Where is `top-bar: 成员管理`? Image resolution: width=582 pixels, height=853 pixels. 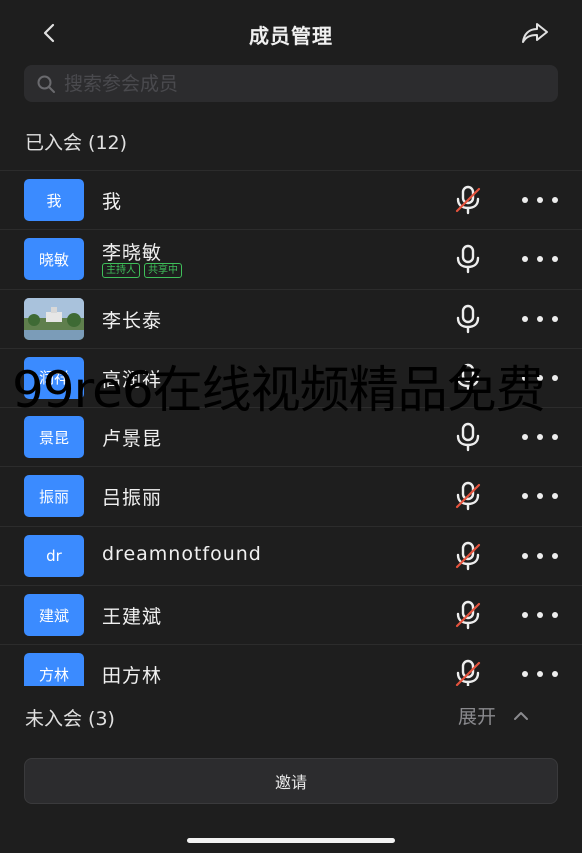
top-bar: 成员管理 is located at coordinates (291, 32).